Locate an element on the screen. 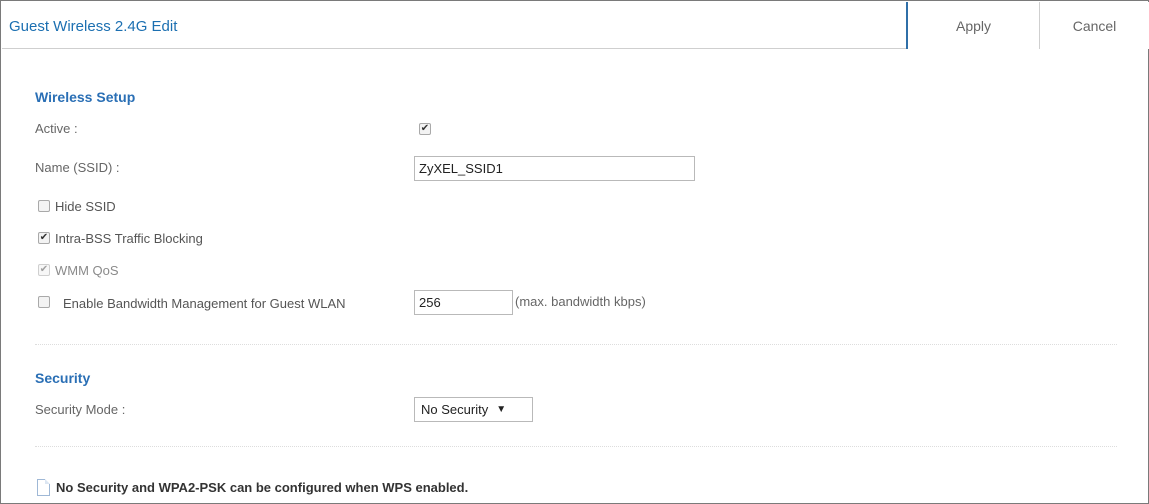 The image size is (1149, 504). triangle-down-icon: ▼ is located at coordinates (501, 409).